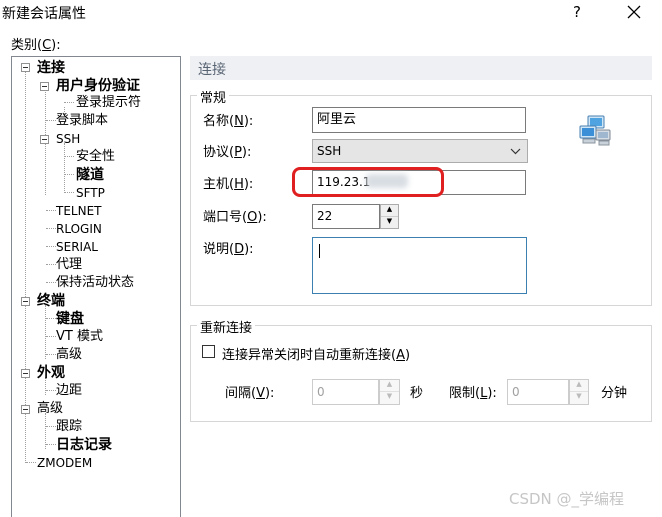  I want to click on protocol-select: SSH, so click(420, 151).